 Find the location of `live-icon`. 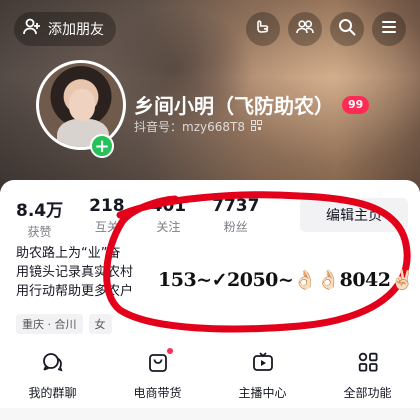

live-icon is located at coordinates (263, 364).